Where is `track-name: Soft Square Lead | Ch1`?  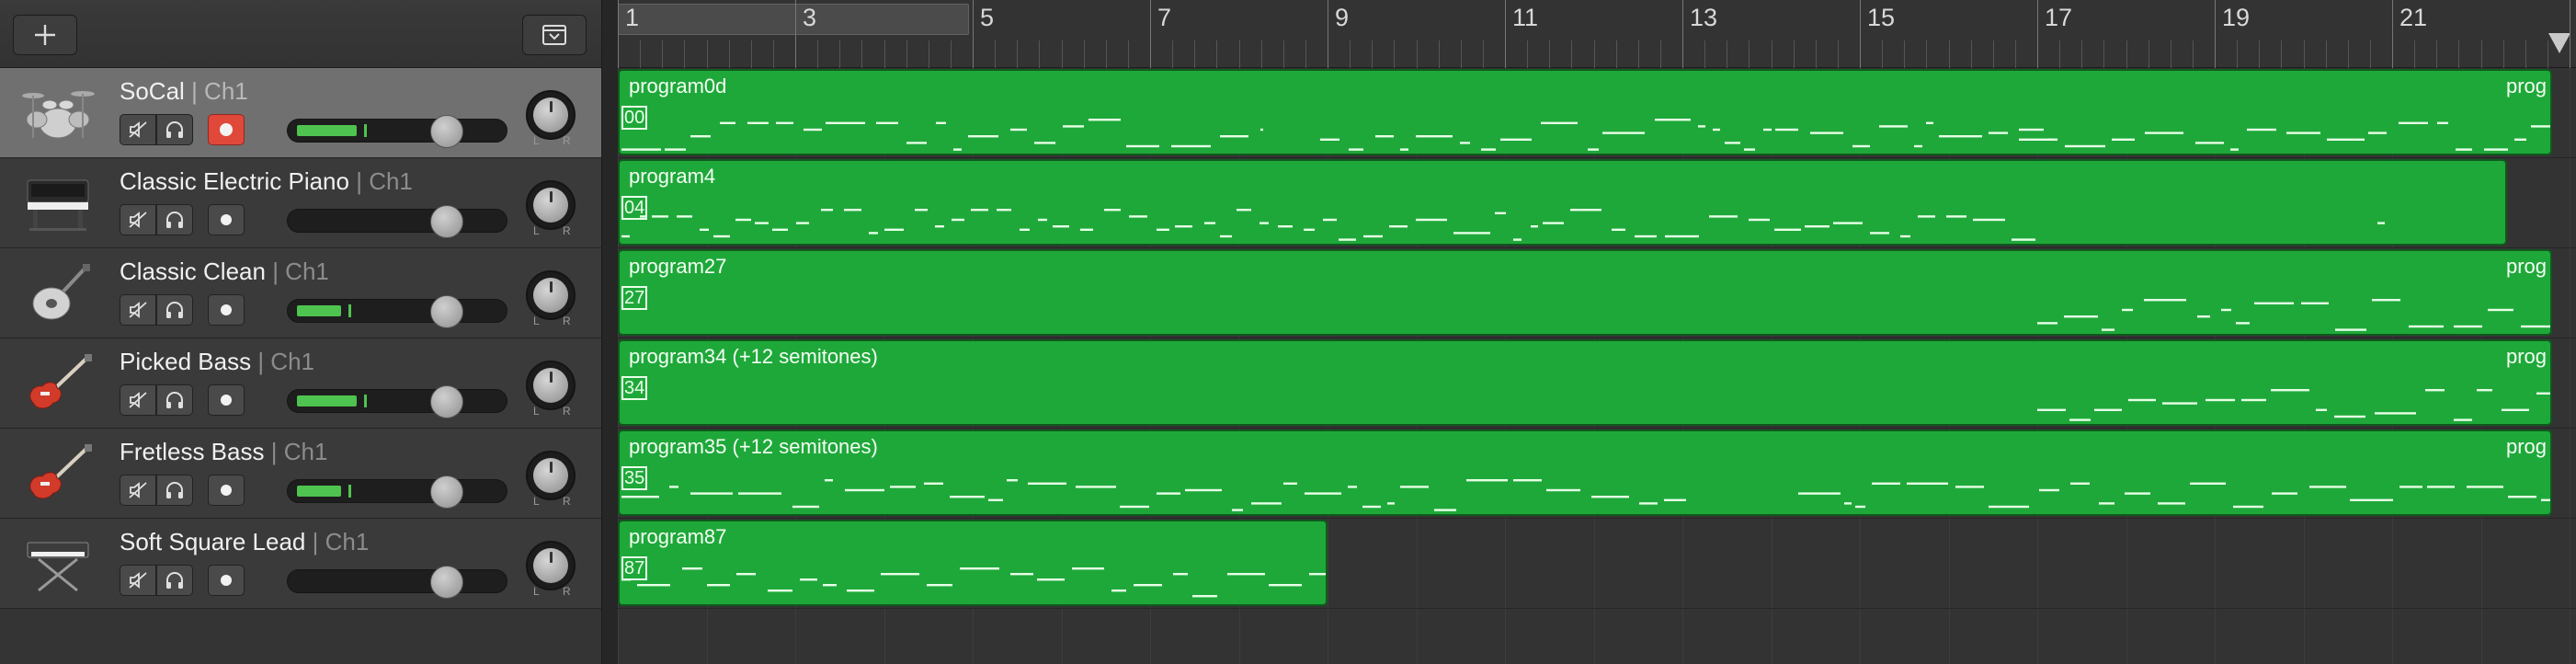
track-name: Soft Square Lead | Ch1 is located at coordinates (244, 542).